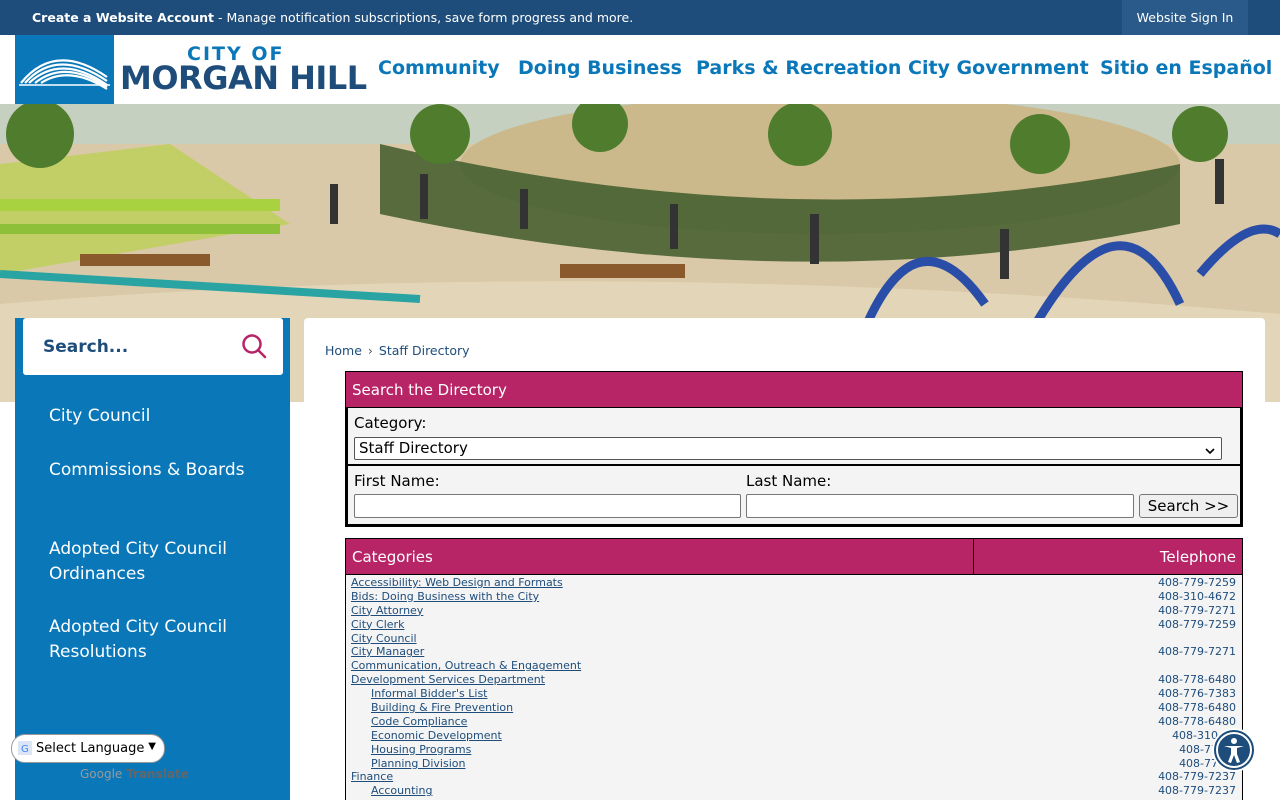 The image size is (1280, 800). I want to click on logo-line-2: MORGAN HILL, so click(243, 78).